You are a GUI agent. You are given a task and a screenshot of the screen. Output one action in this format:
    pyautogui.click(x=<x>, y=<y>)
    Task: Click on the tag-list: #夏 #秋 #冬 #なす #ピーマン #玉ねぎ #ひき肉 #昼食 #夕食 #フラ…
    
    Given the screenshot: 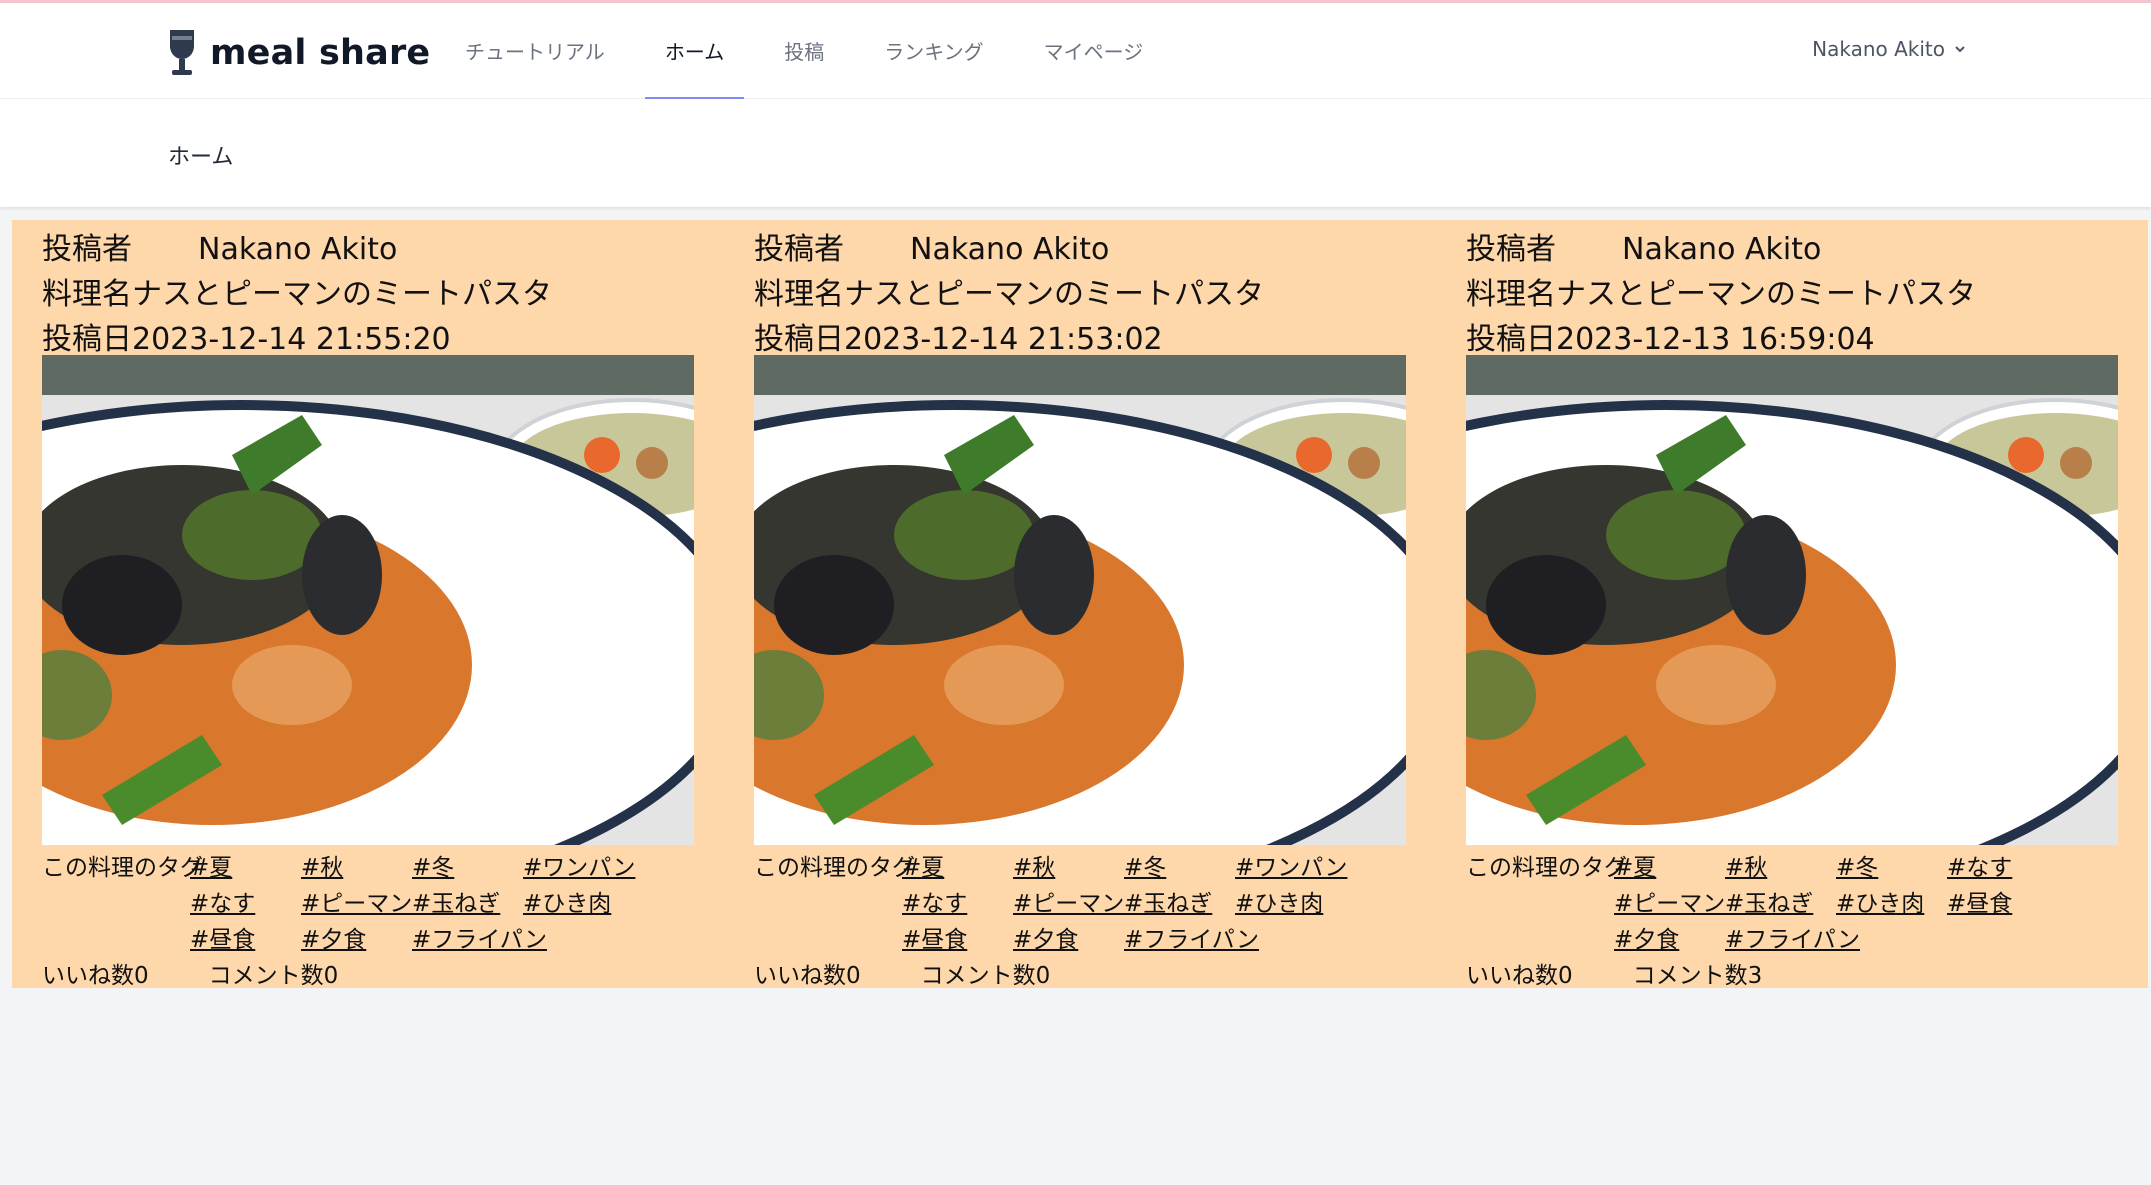 What is the action you would take?
    pyautogui.click(x=1836, y=902)
    